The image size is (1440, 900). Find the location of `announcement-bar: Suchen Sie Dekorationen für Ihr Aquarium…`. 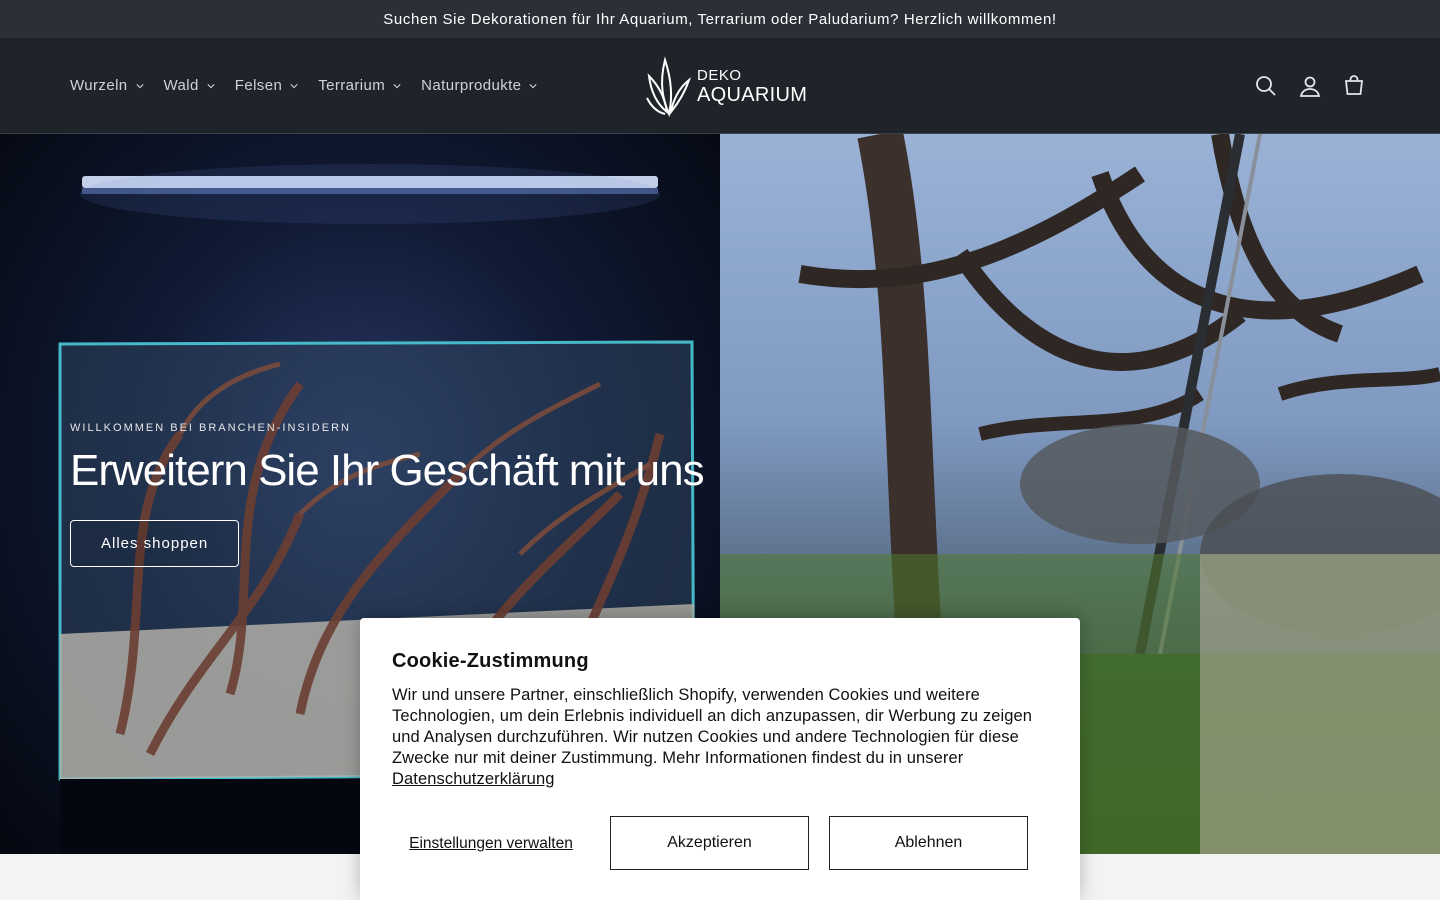

announcement-bar: Suchen Sie Dekorationen für Ihr Aquarium… is located at coordinates (720, 19).